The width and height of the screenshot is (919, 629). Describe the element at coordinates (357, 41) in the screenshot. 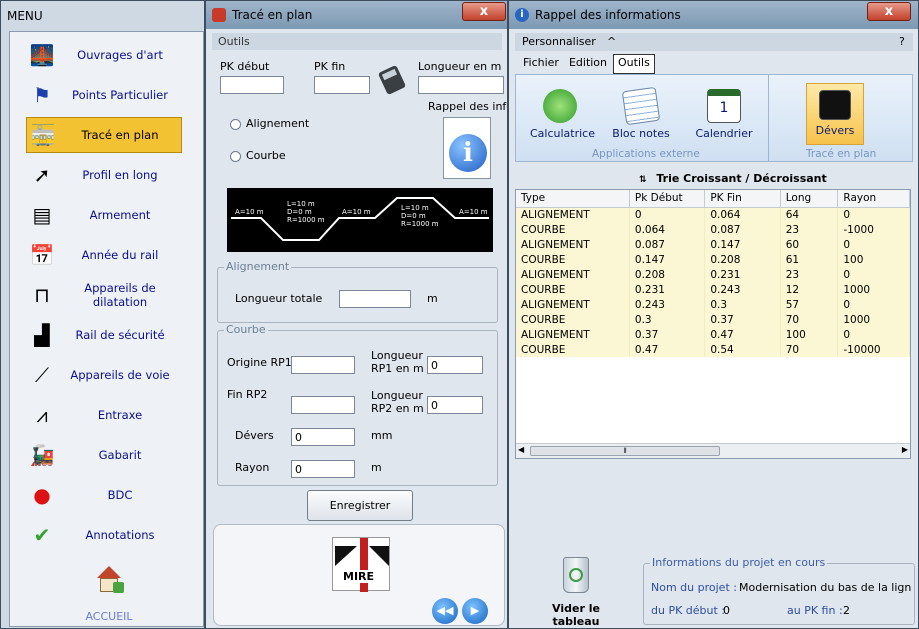

I see `outils-menu: Outils` at that location.